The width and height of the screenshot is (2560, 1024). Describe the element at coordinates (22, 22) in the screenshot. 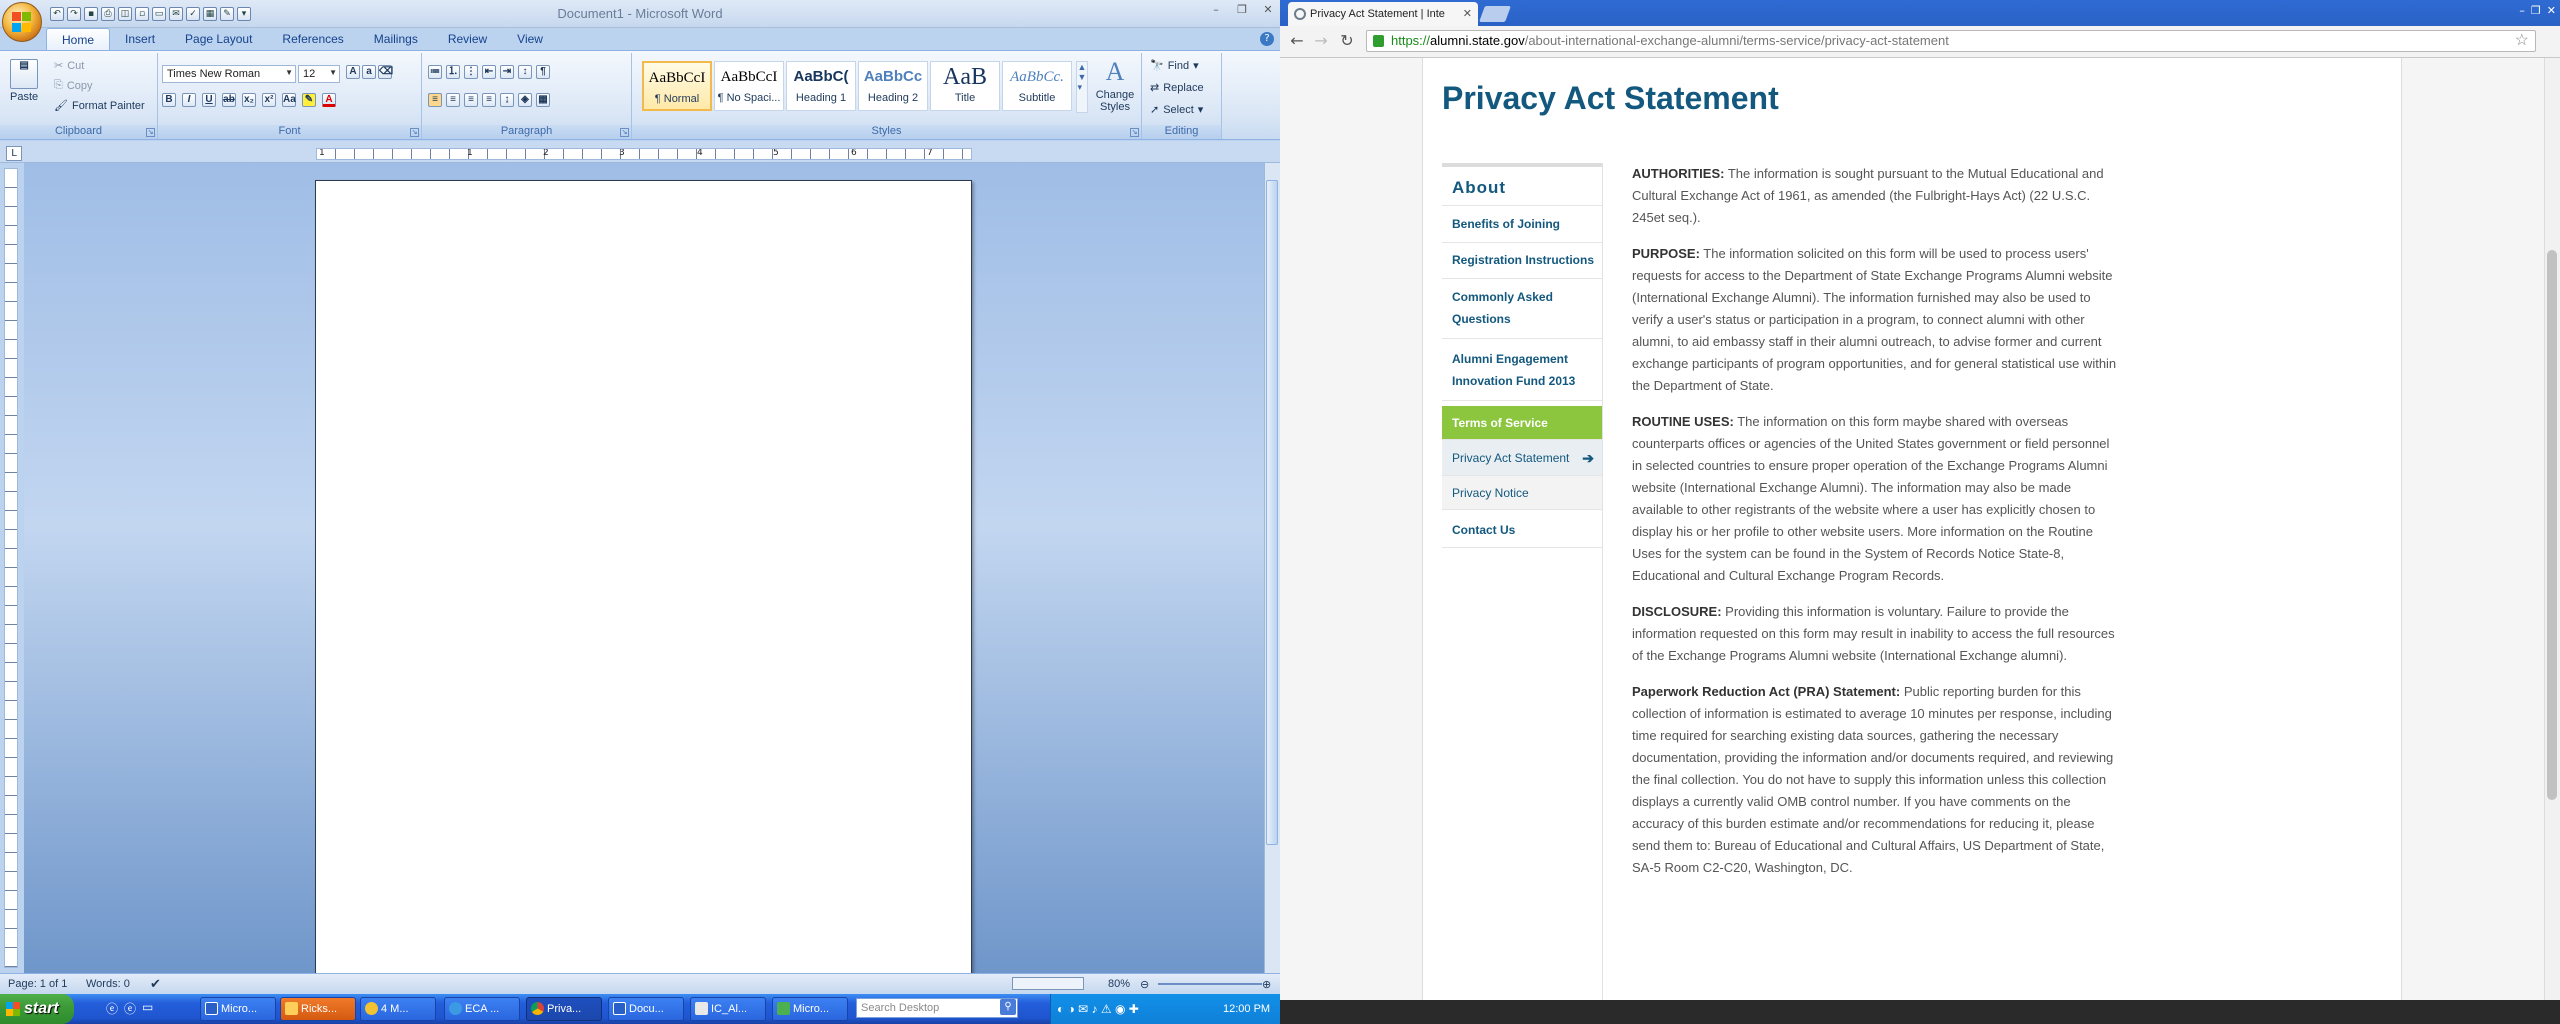

I see `office-button` at that location.